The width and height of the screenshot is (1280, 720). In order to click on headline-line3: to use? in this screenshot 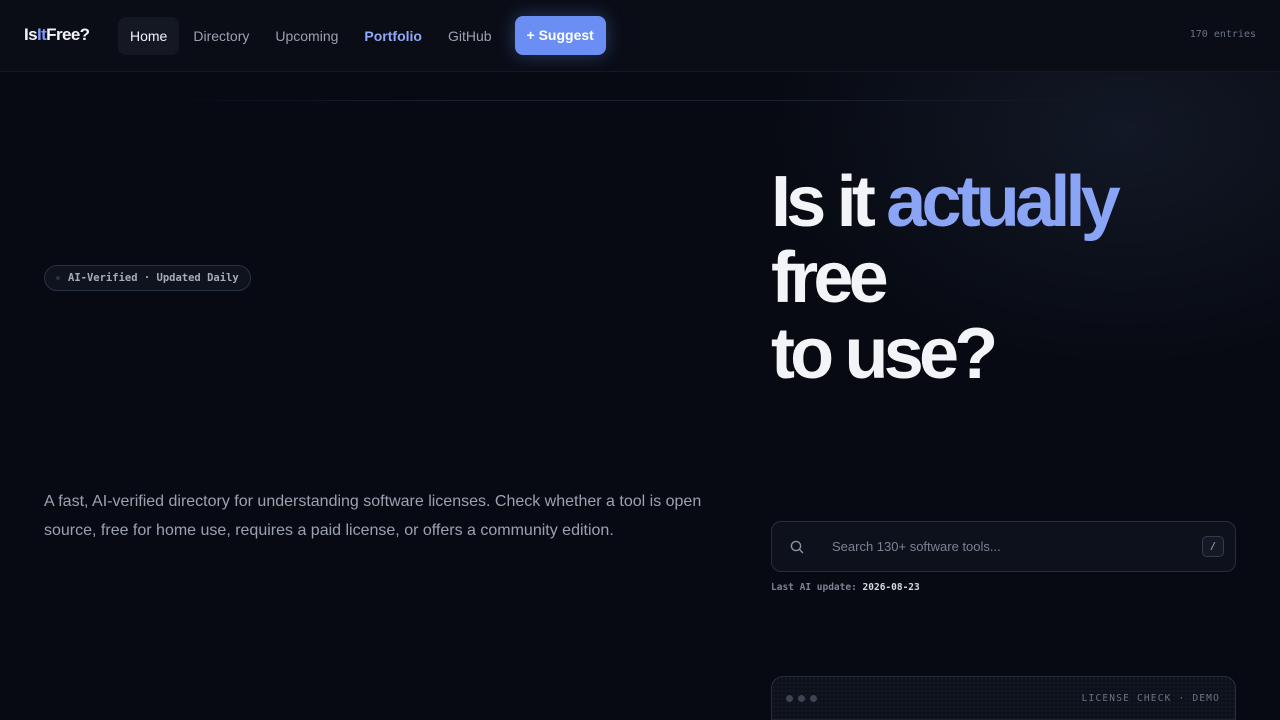, I will do `click(884, 354)`.